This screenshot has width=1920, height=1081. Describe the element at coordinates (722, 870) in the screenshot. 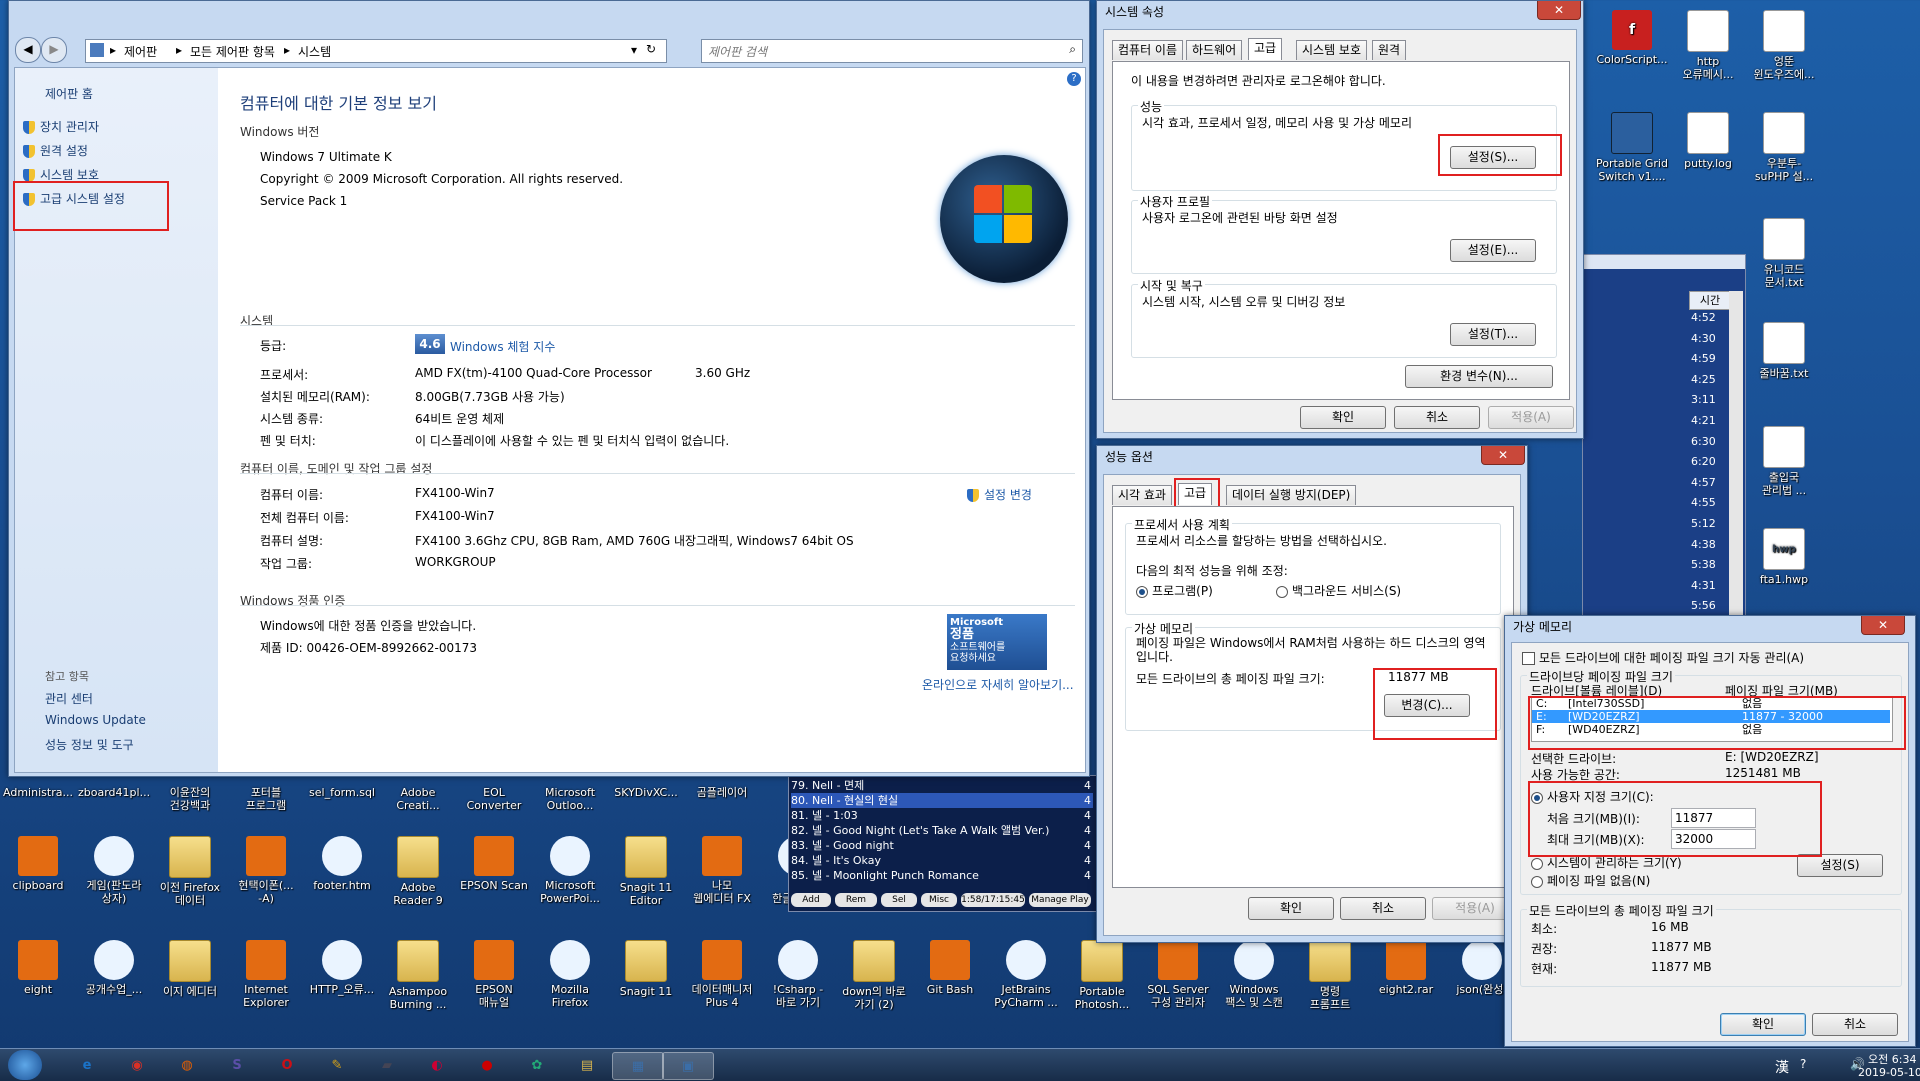

I see `desktop-icon: 나모 웹에디터 FX` at that location.